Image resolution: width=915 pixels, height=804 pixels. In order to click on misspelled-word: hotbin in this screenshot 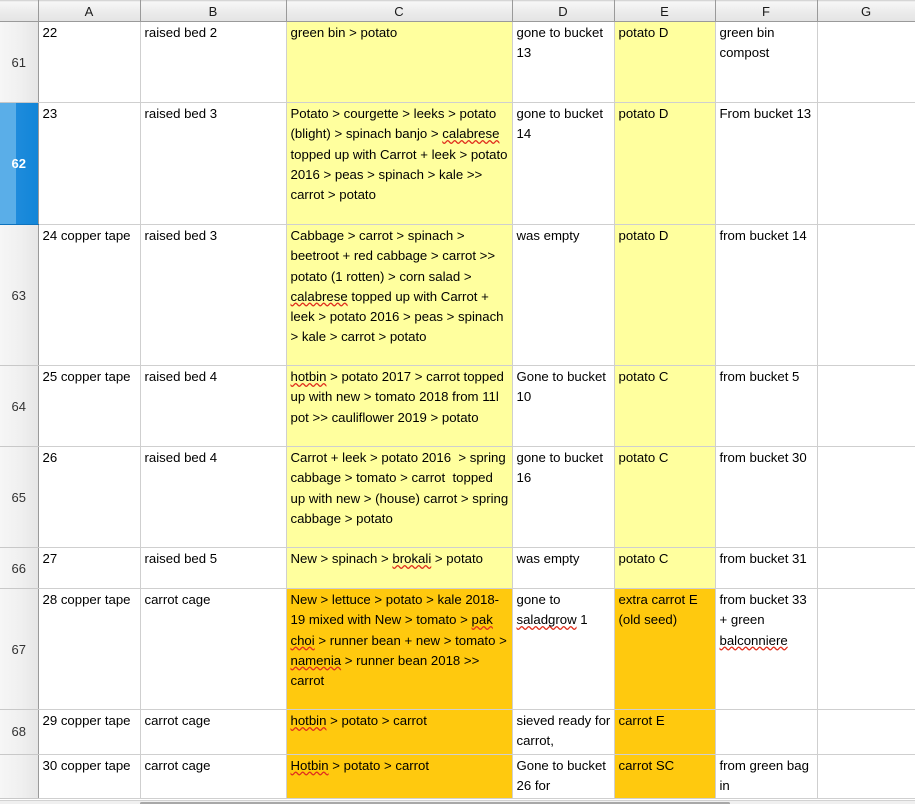, I will do `click(308, 720)`.